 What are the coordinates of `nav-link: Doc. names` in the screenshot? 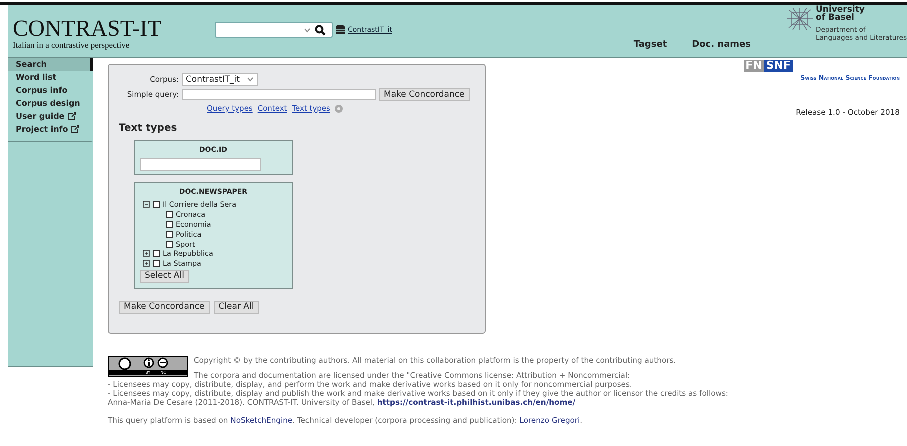 It's located at (721, 45).